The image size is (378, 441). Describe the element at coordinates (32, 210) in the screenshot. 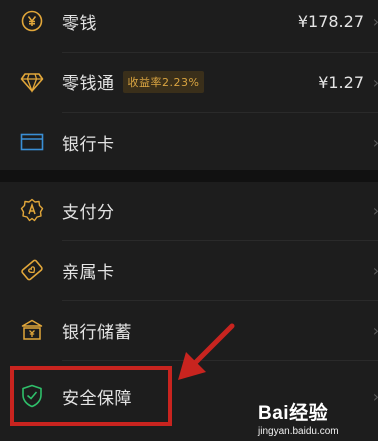

I see `score-badge-icon` at that location.